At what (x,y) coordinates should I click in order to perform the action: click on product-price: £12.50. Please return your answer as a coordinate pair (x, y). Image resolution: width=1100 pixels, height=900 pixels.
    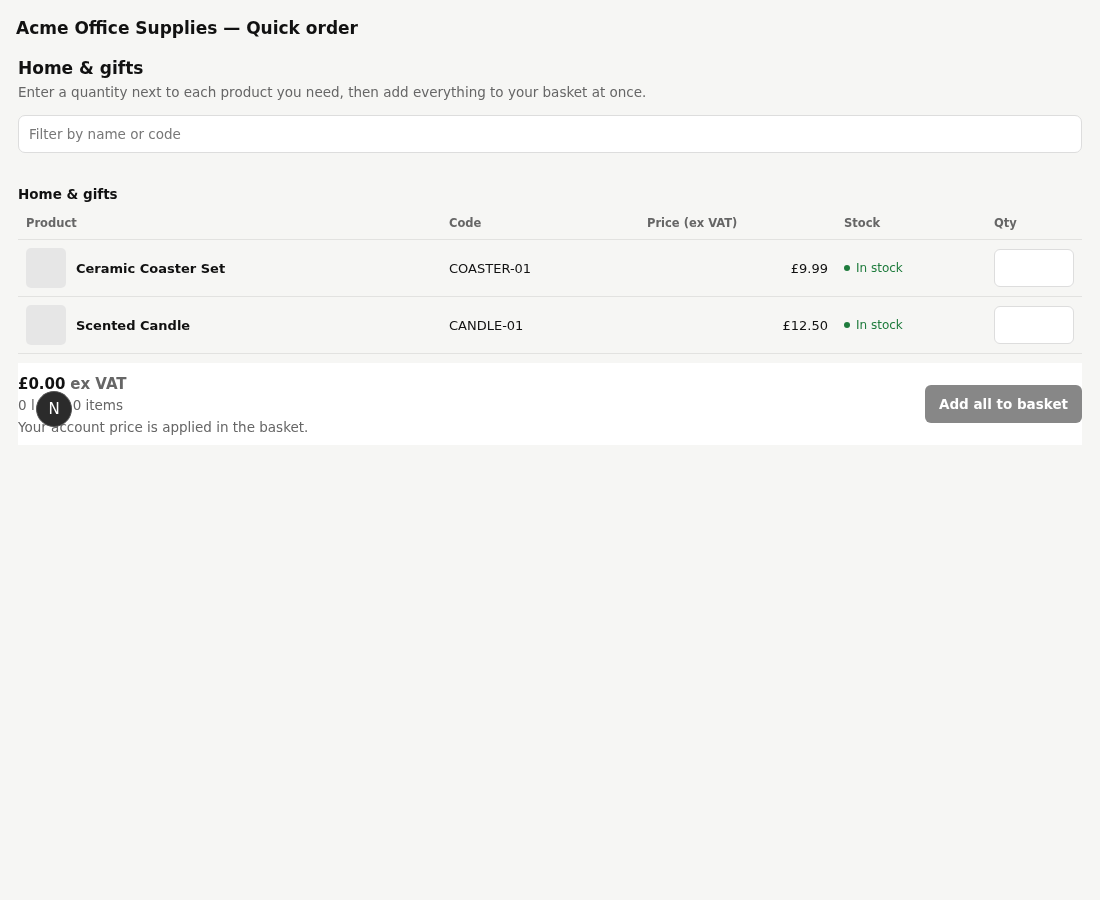
    Looking at the image, I should click on (805, 325).